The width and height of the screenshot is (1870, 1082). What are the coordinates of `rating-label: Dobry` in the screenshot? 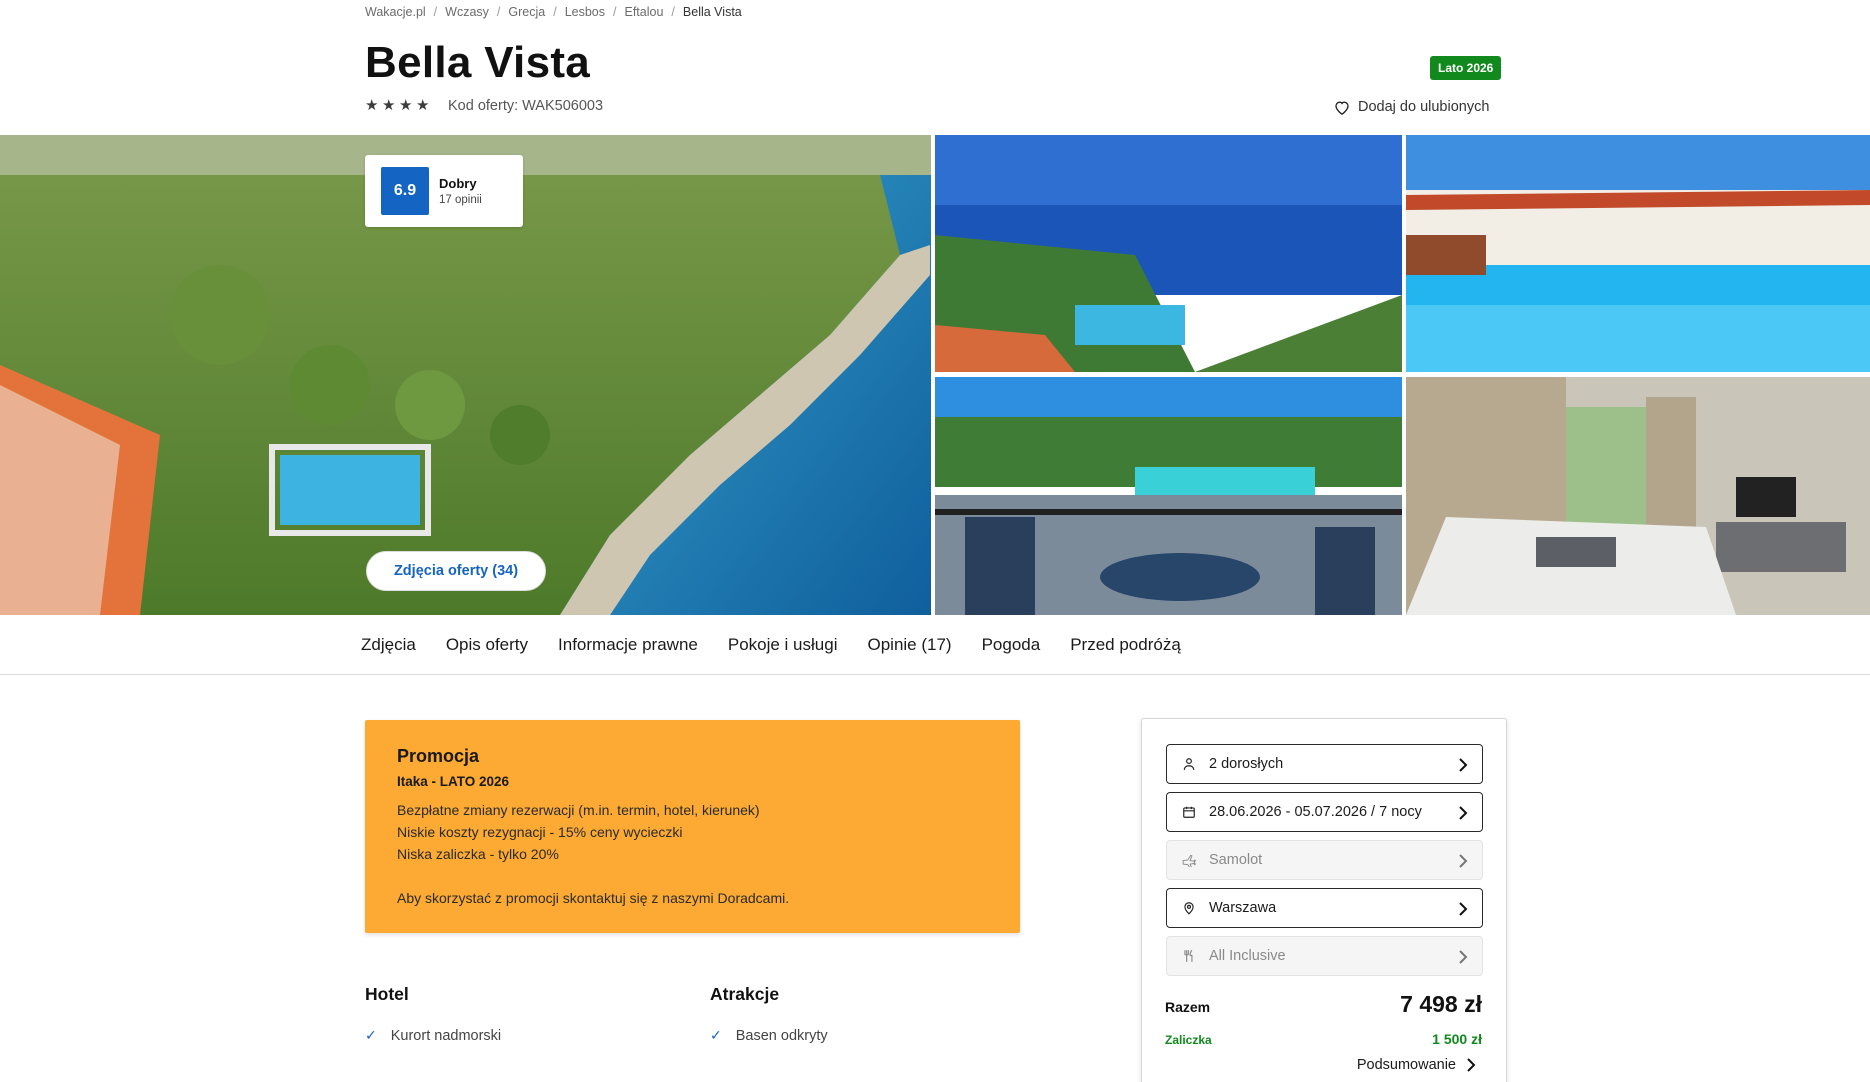 It's located at (458, 183).